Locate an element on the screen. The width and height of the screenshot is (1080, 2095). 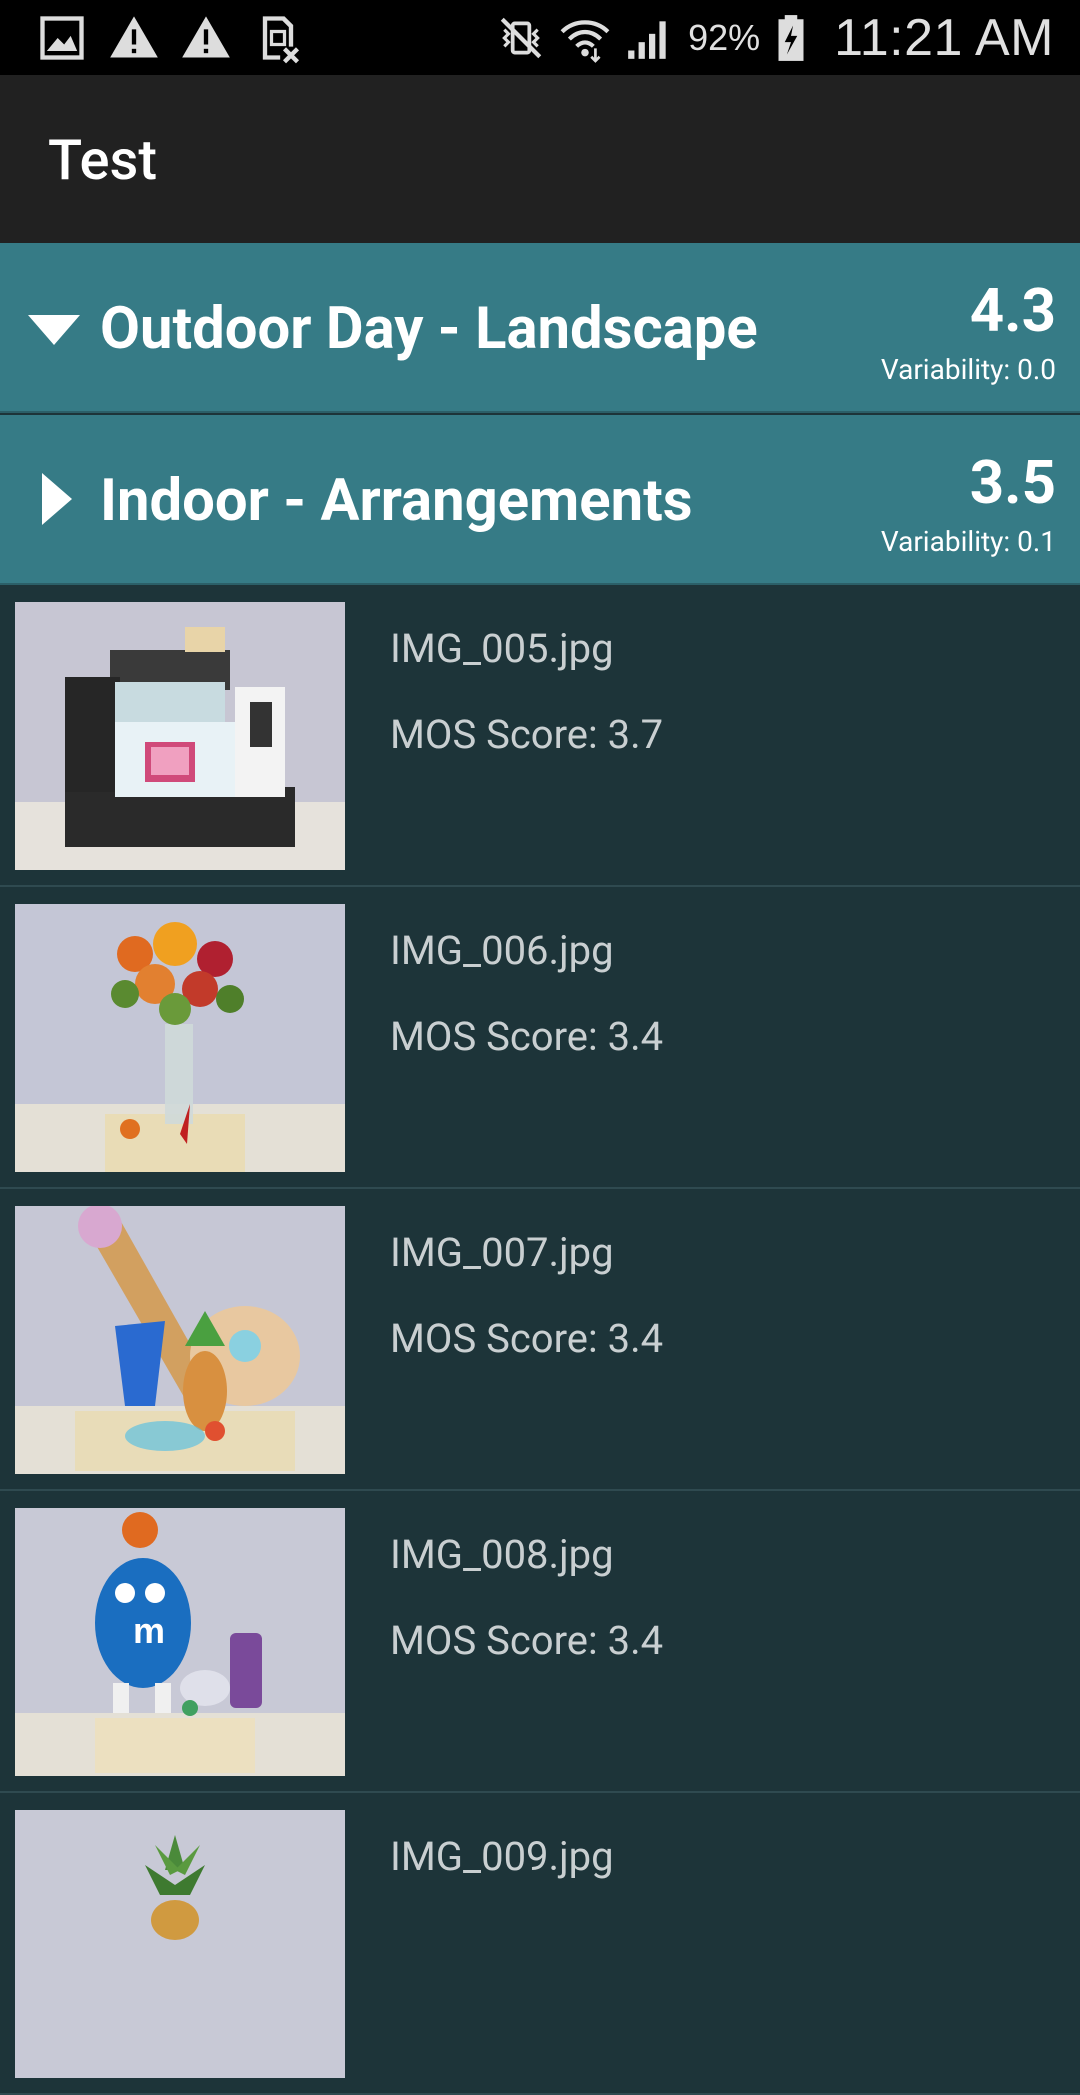
group-title: Outdoor Day - Landscape is located at coordinates (429, 329).